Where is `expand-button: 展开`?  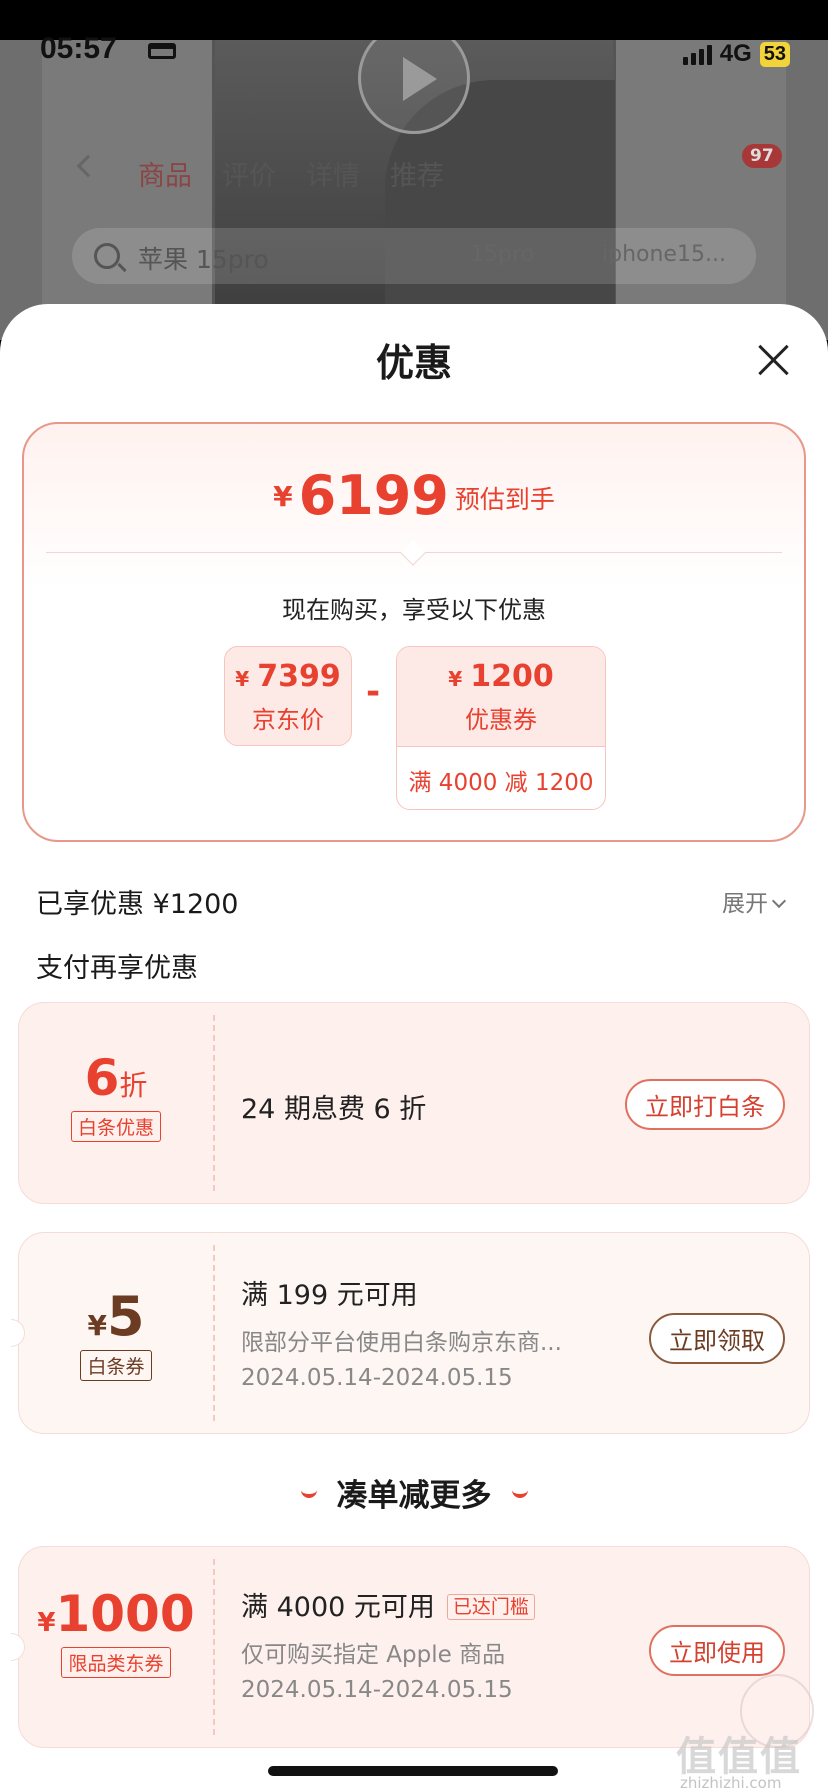
expand-button: 展开 is located at coordinates (754, 901).